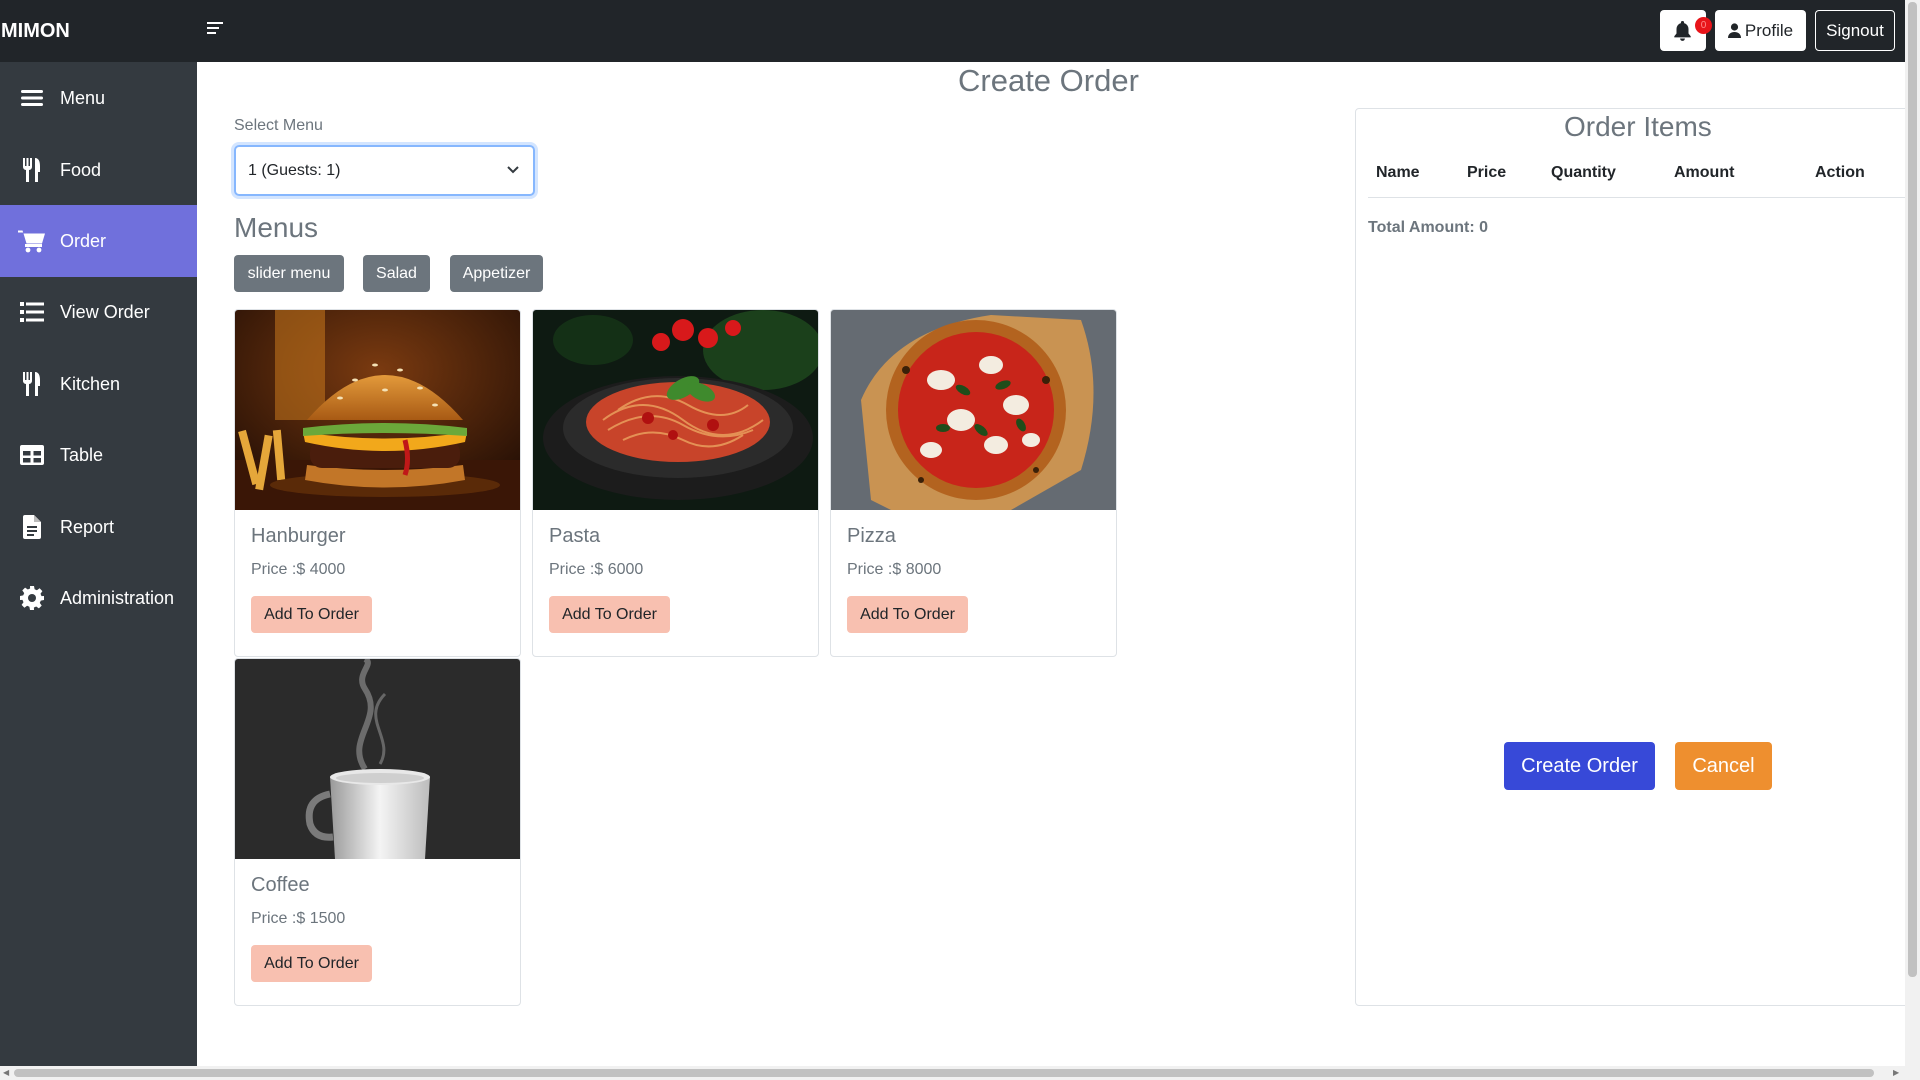  I want to click on column-header-price: Price, so click(1487, 172).